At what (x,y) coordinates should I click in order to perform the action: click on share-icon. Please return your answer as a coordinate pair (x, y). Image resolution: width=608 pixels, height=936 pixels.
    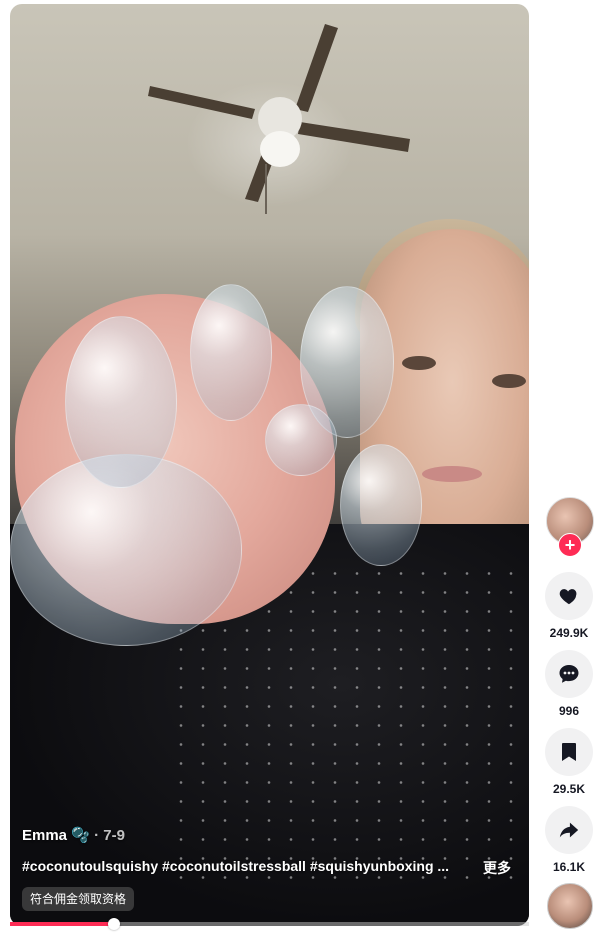
    Looking at the image, I should click on (569, 830).